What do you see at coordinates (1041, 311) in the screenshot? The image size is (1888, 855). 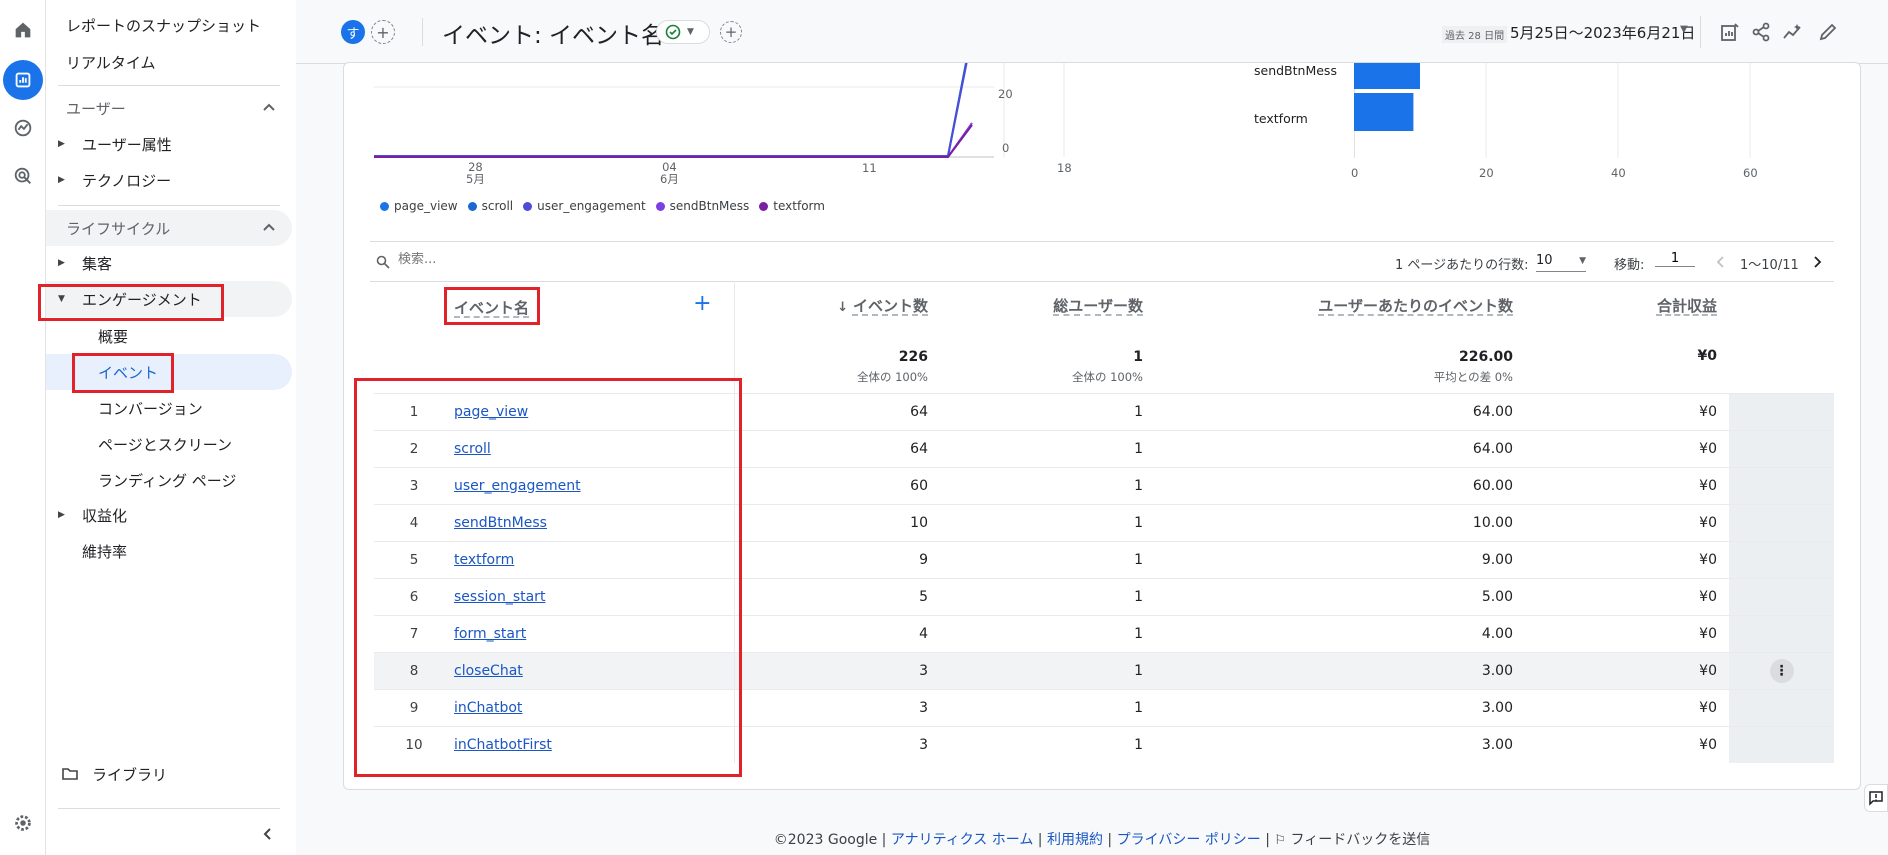 I see `total-users-header: 総ユーザー数` at bounding box center [1041, 311].